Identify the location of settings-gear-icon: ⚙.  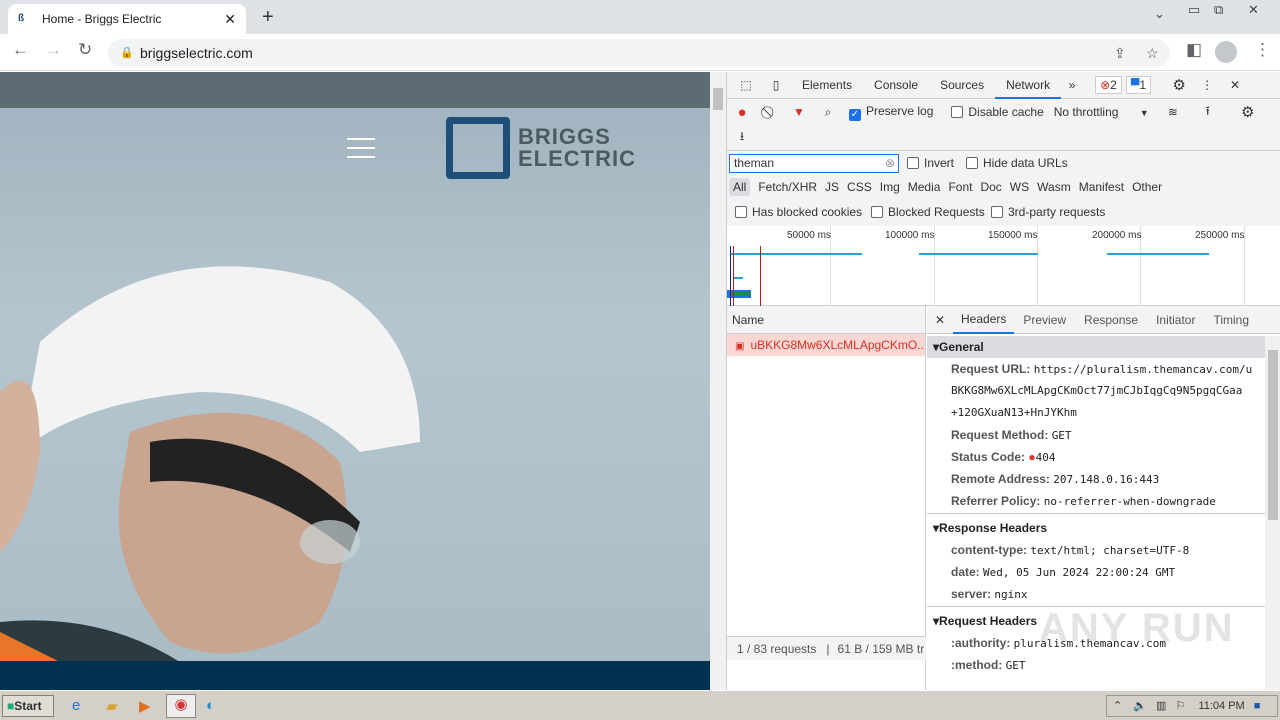
(1179, 85).